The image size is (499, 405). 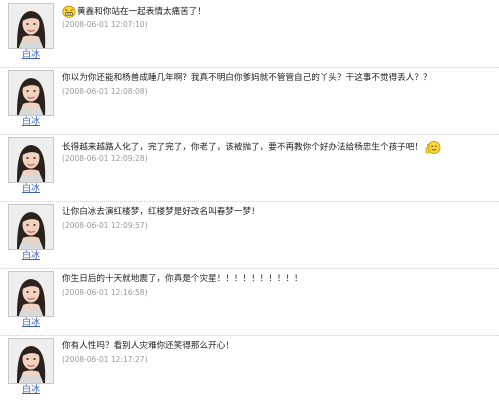 I want to click on comment-timestamp: (2008-06-01 12:09:57), so click(x=105, y=225).